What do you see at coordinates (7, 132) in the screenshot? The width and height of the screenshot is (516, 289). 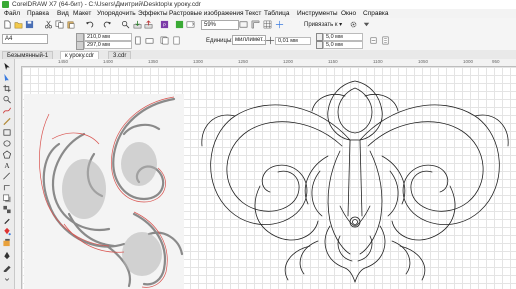 I see `rectangle-tool-icon` at bounding box center [7, 132].